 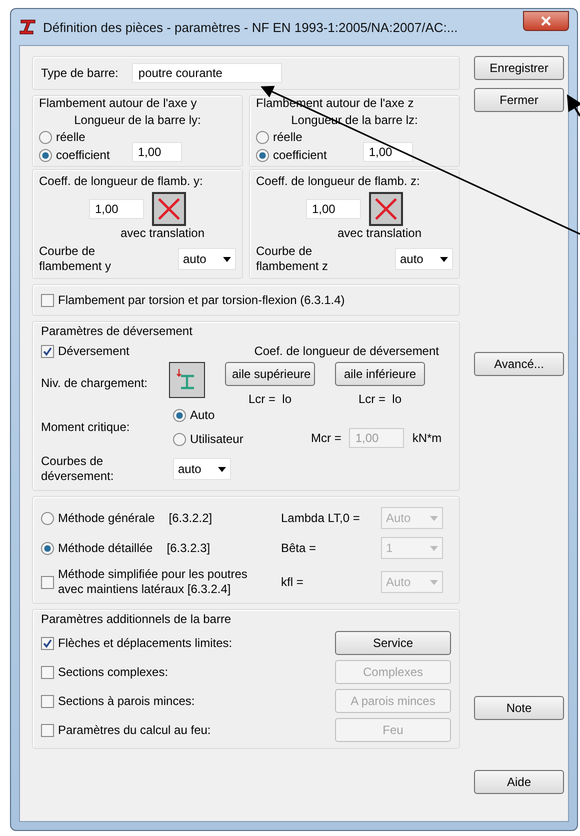 What do you see at coordinates (346, 351) in the screenshot?
I see `field-label: Coef. de longueur de déversement` at bounding box center [346, 351].